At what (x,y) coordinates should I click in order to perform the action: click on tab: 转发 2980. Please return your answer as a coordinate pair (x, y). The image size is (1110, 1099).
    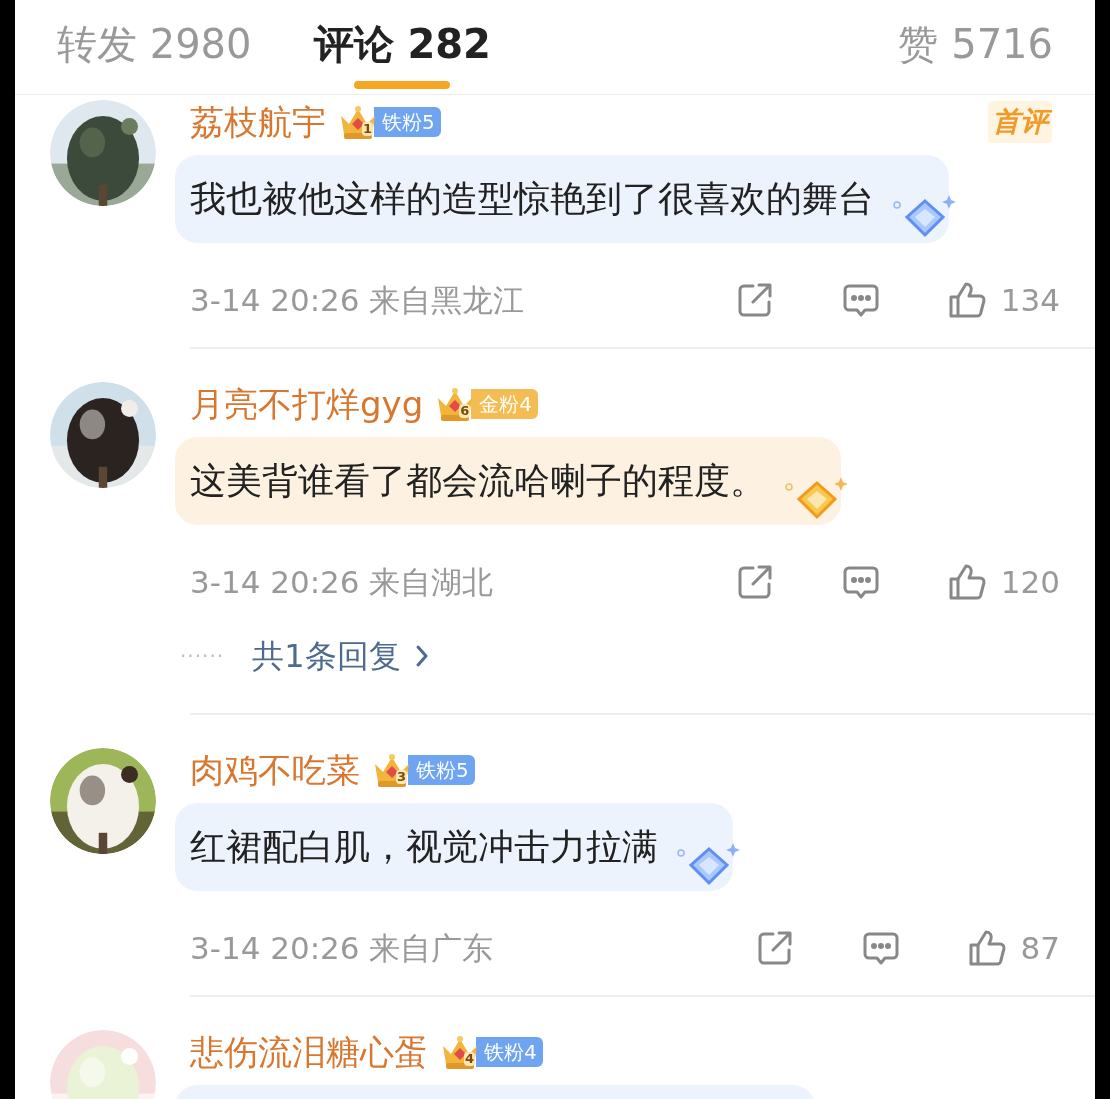
    Looking at the image, I should click on (154, 44).